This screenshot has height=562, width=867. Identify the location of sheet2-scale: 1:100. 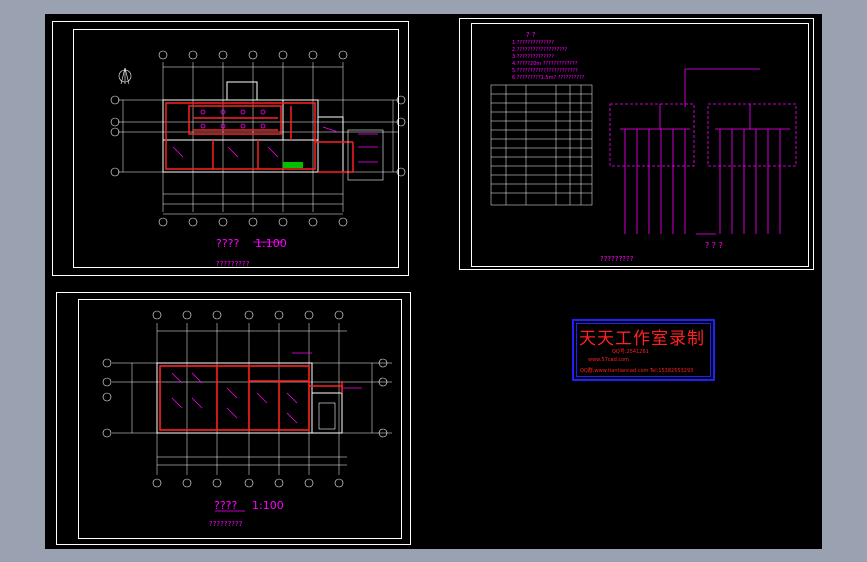
(268, 505).